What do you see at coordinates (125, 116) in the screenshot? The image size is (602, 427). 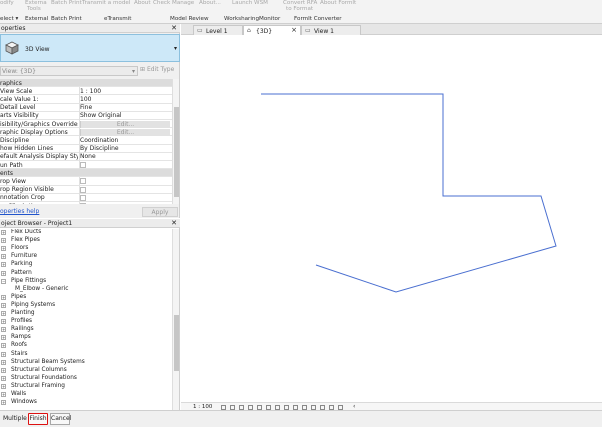 I see `property-value: Show Original` at bounding box center [125, 116].